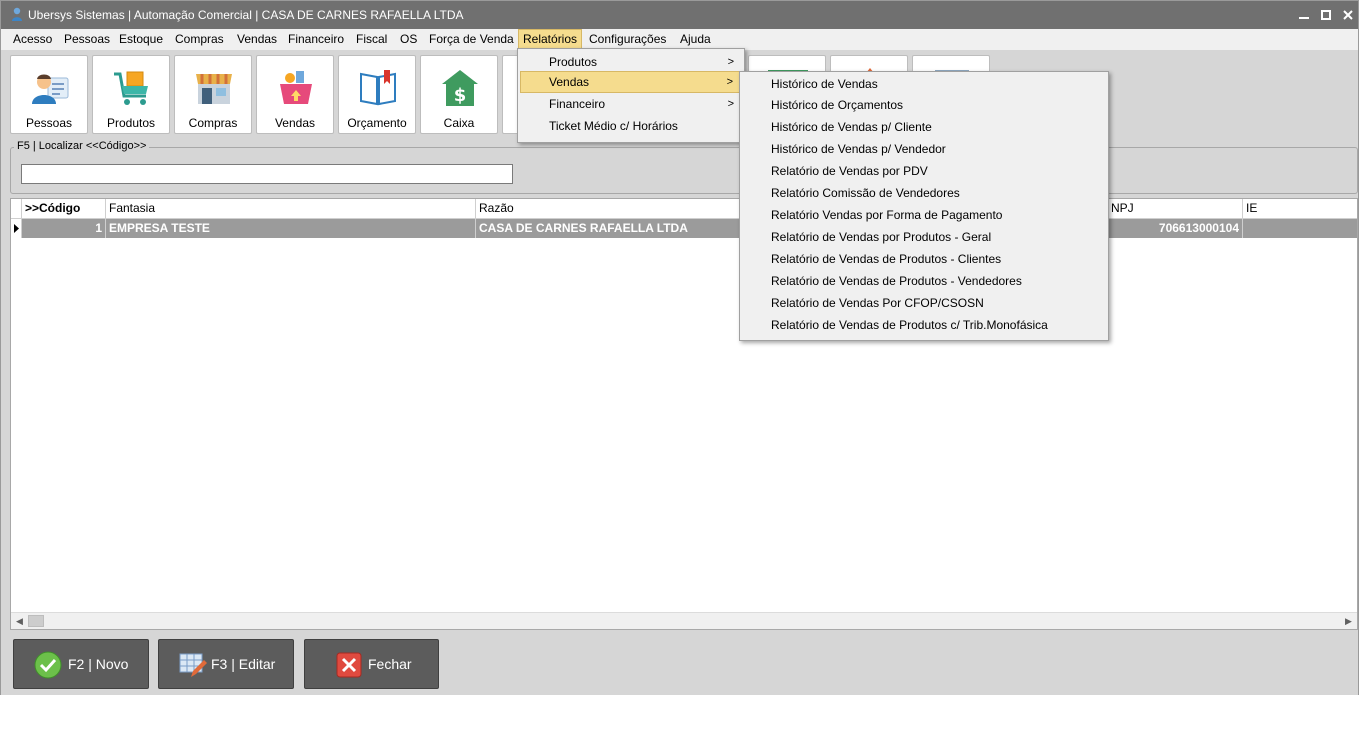 Image resolution: width=1359 pixels, height=740 pixels. I want to click on scroll-left-icon: ◀, so click(19, 621).